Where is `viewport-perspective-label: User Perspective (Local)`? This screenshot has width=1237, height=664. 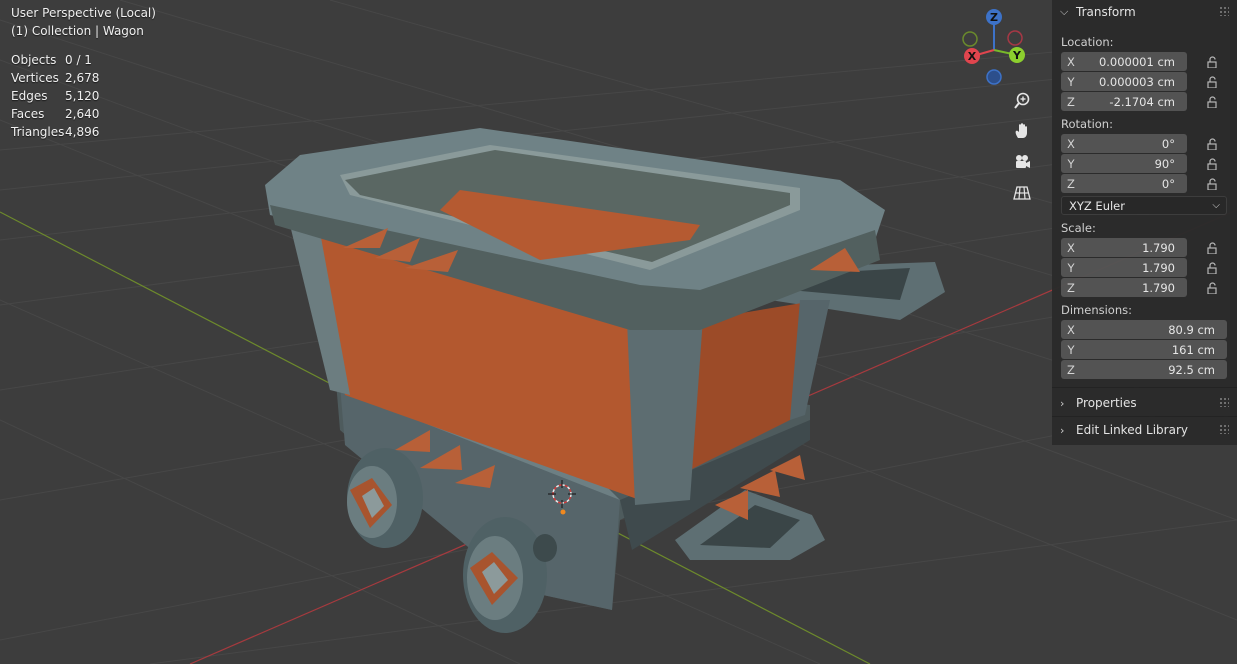
viewport-perspective-label: User Perspective (Local) is located at coordinates (83, 13).